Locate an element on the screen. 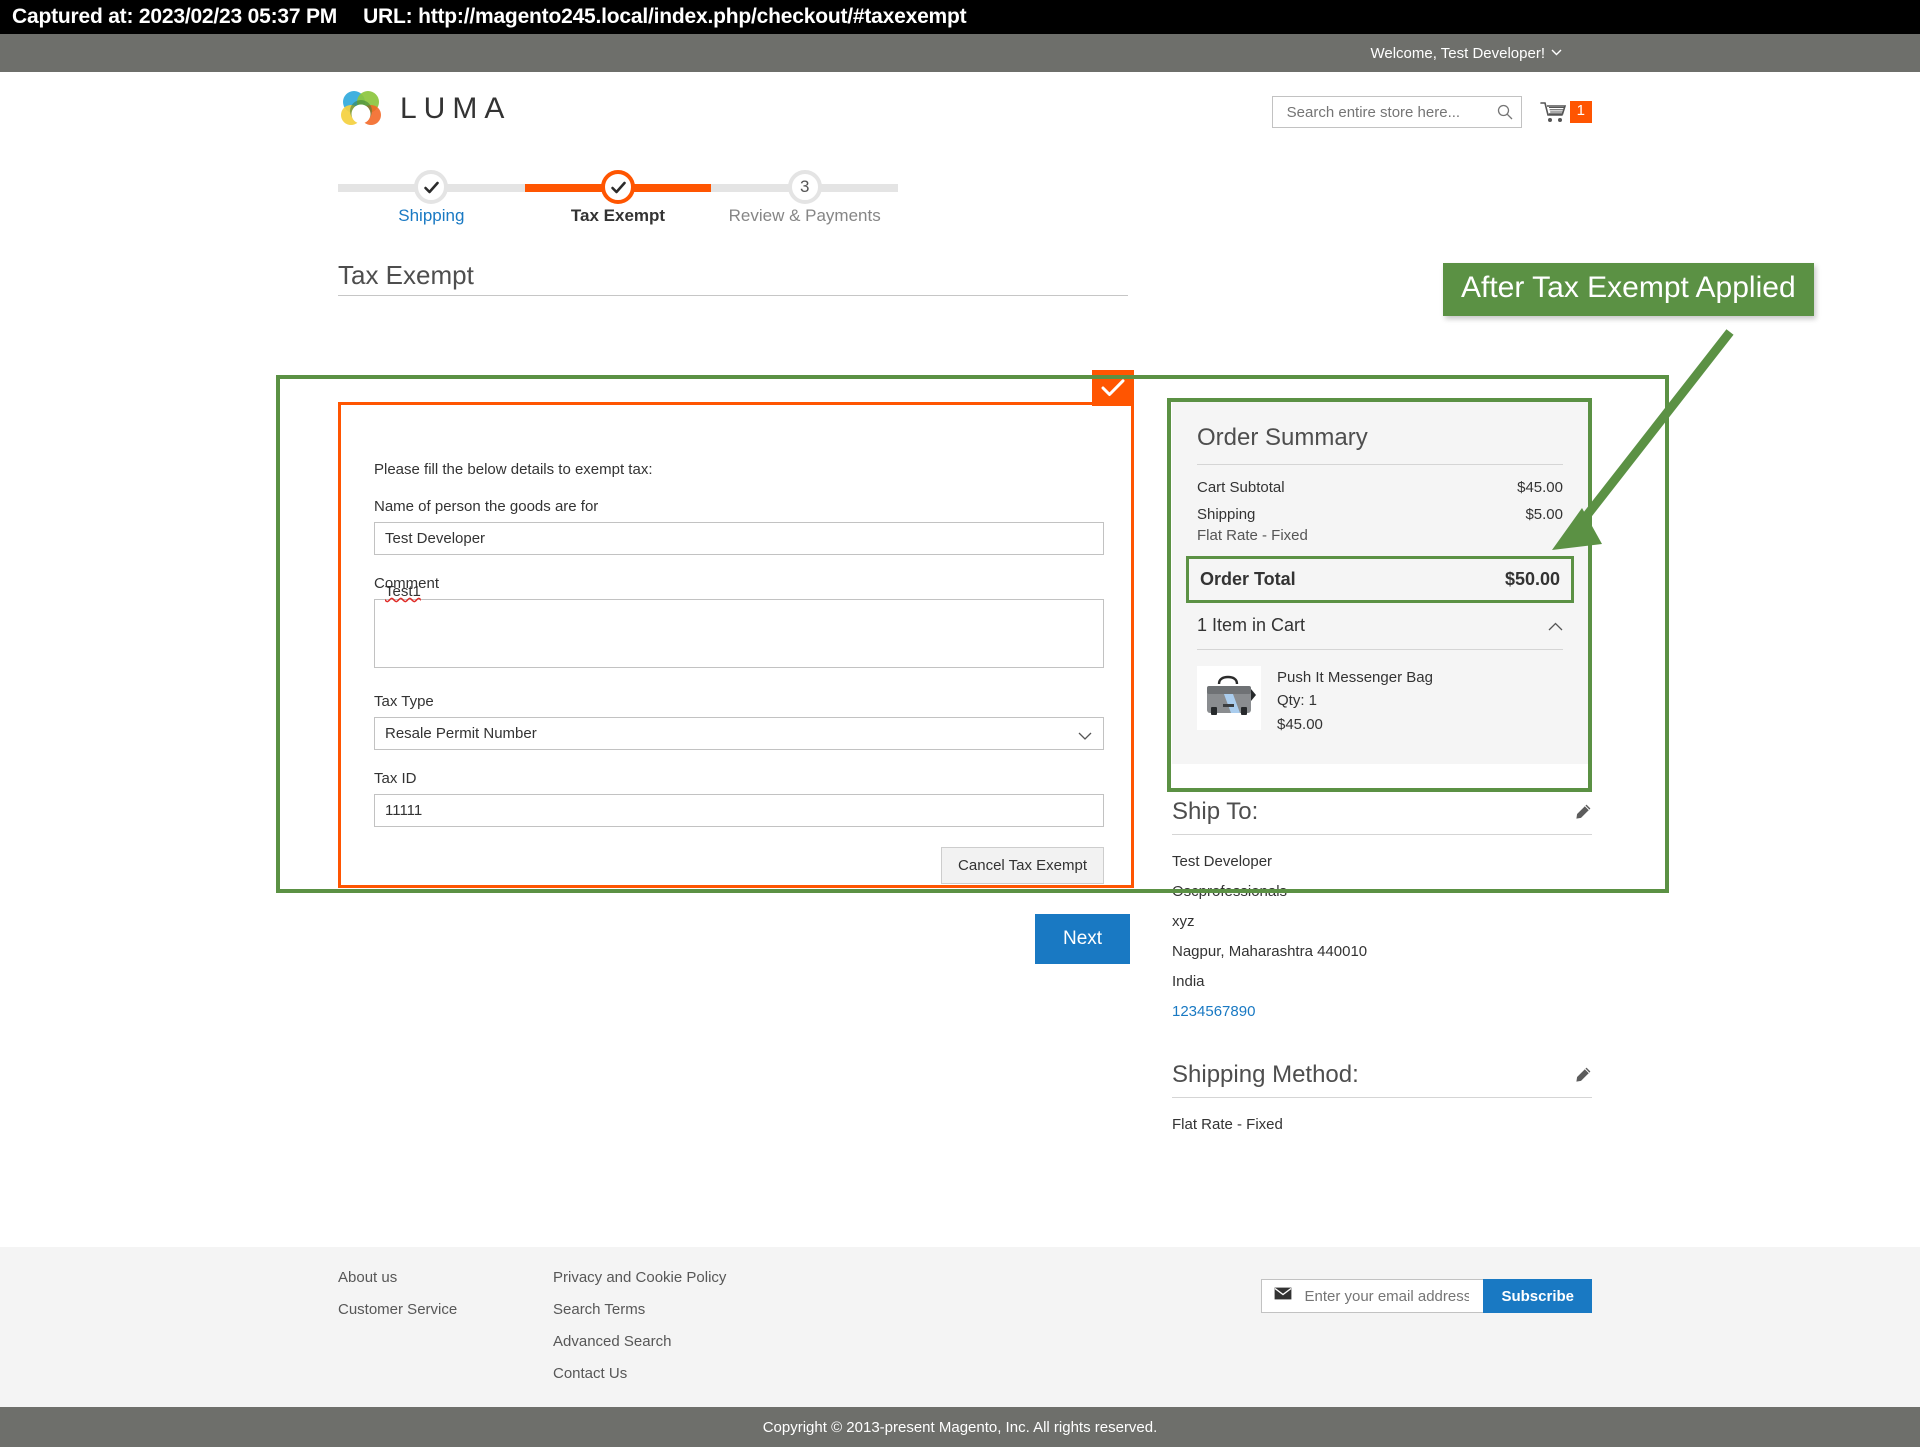 This screenshot has height=1447, width=1920. summary-row-cart-subtotal: Cart Subtotal $45.00 is located at coordinates (1380, 487).